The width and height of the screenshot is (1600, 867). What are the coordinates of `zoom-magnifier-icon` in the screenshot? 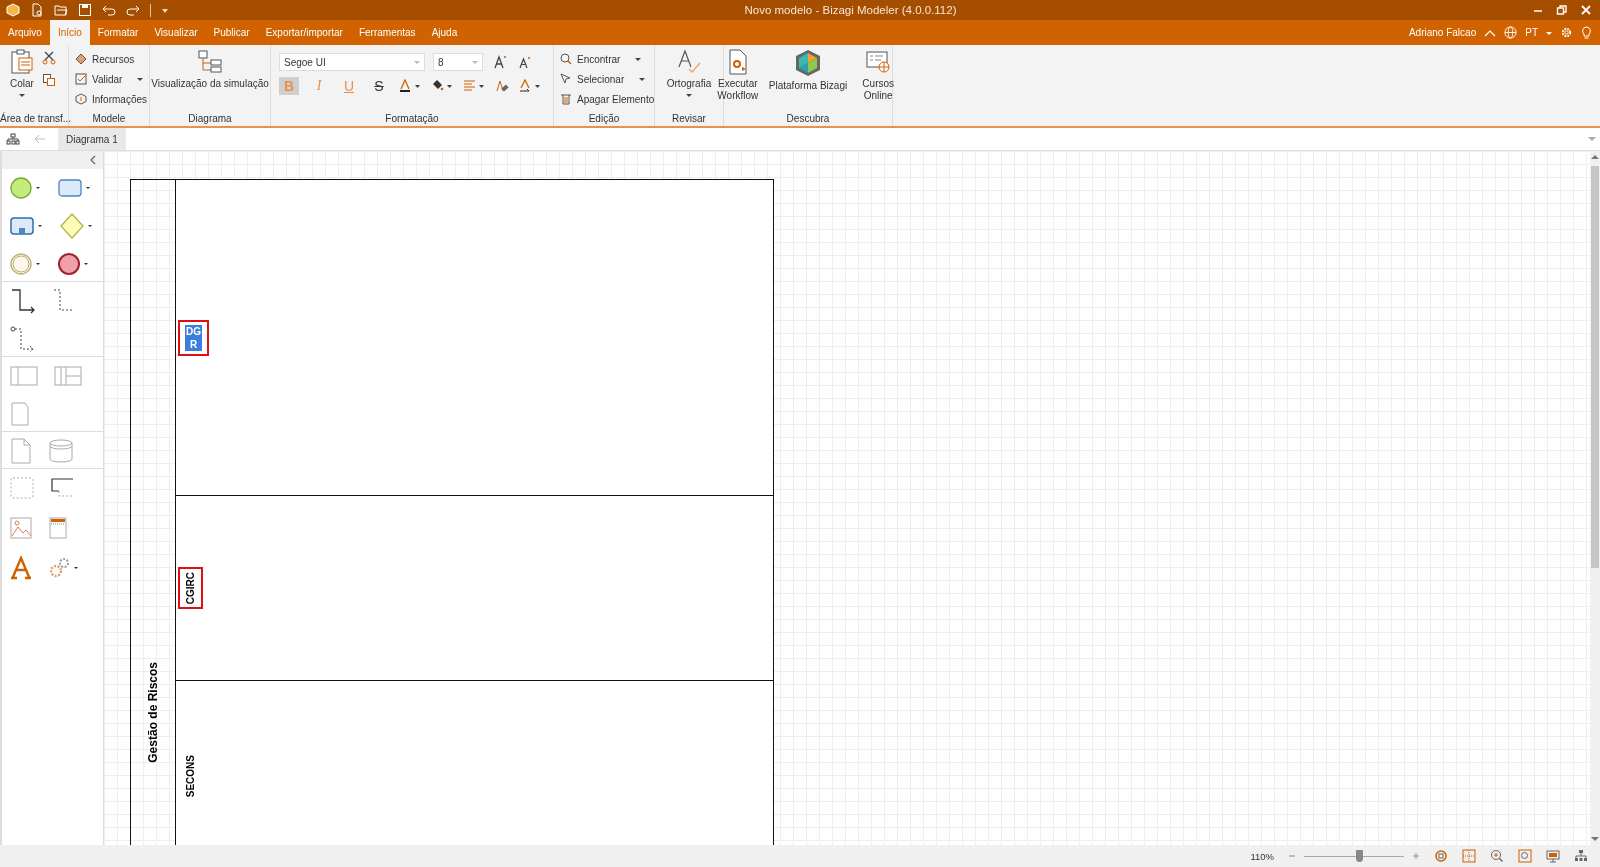 It's located at (1497, 856).